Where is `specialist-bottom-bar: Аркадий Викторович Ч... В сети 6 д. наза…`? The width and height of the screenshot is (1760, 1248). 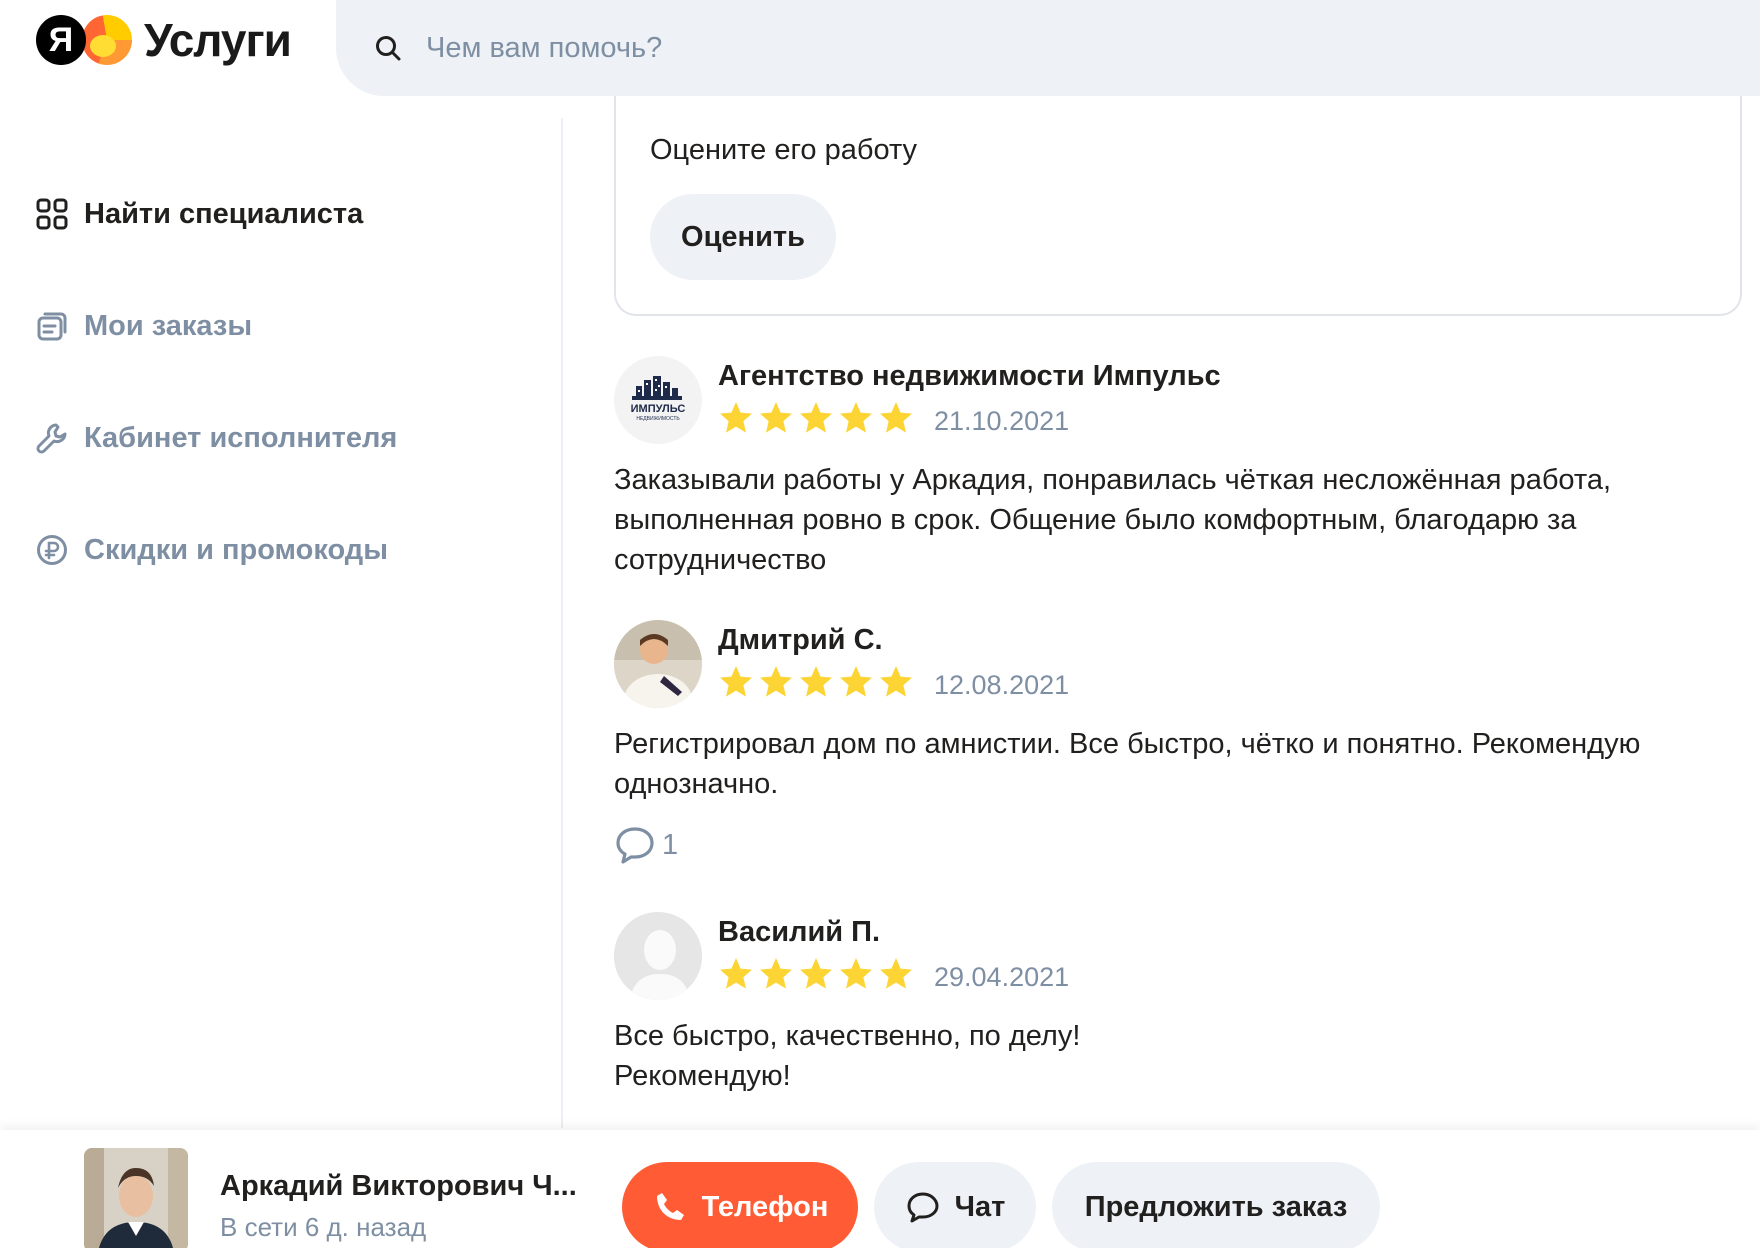 specialist-bottom-bar: Аркадий Викторович Ч... В сети 6 д. наза… is located at coordinates (880, 1189).